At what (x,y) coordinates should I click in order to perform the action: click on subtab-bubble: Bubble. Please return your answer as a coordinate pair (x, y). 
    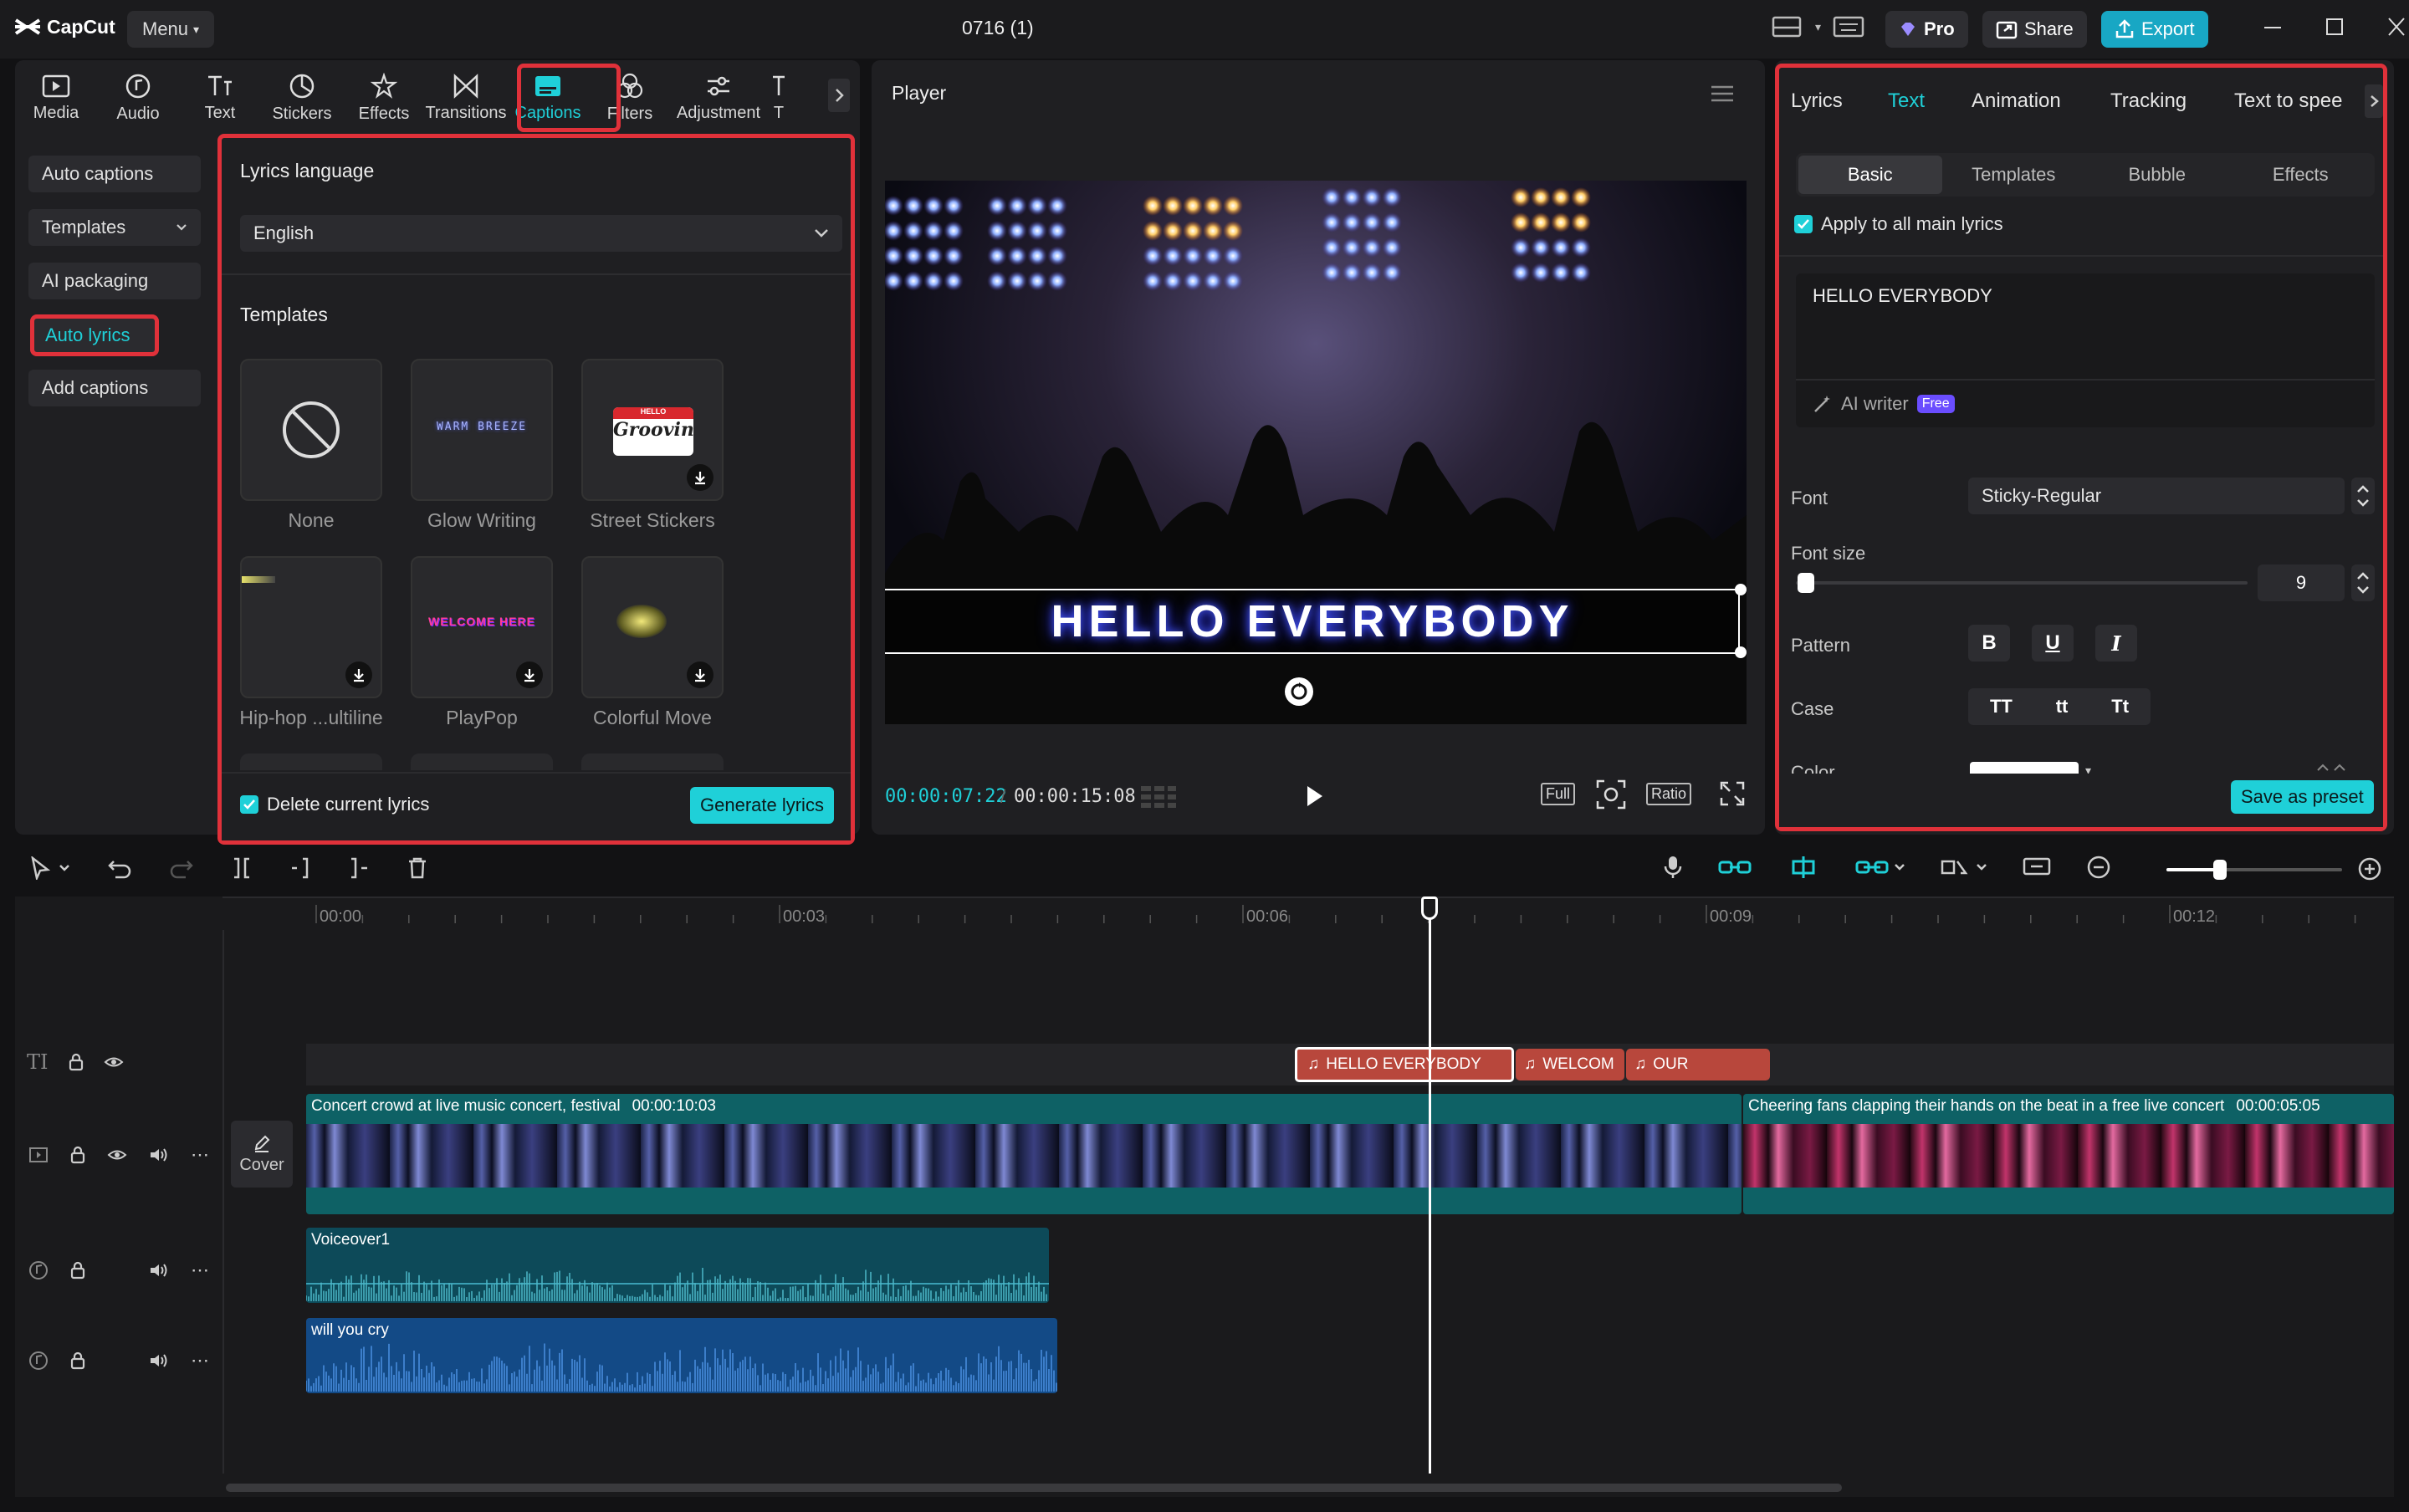
    Looking at the image, I should click on (2157, 175).